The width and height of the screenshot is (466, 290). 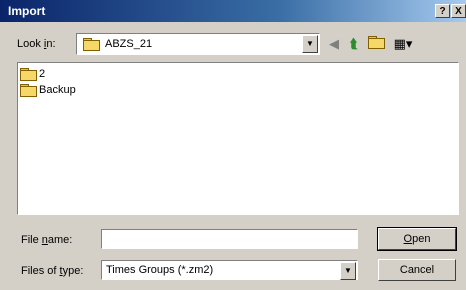 I want to click on look-in-value: ABZS_21, so click(x=129, y=44).